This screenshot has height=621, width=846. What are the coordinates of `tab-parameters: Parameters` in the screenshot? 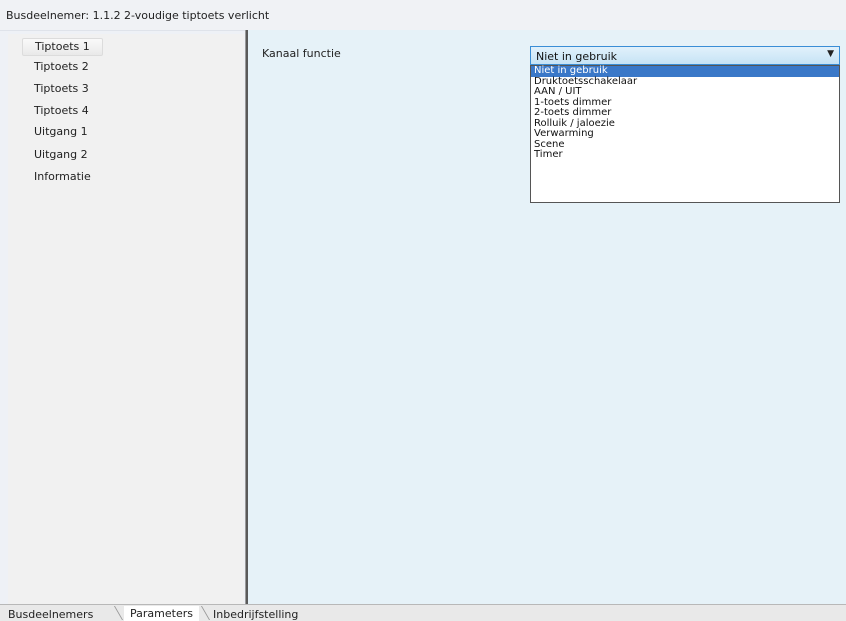 It's located at (161, 613).